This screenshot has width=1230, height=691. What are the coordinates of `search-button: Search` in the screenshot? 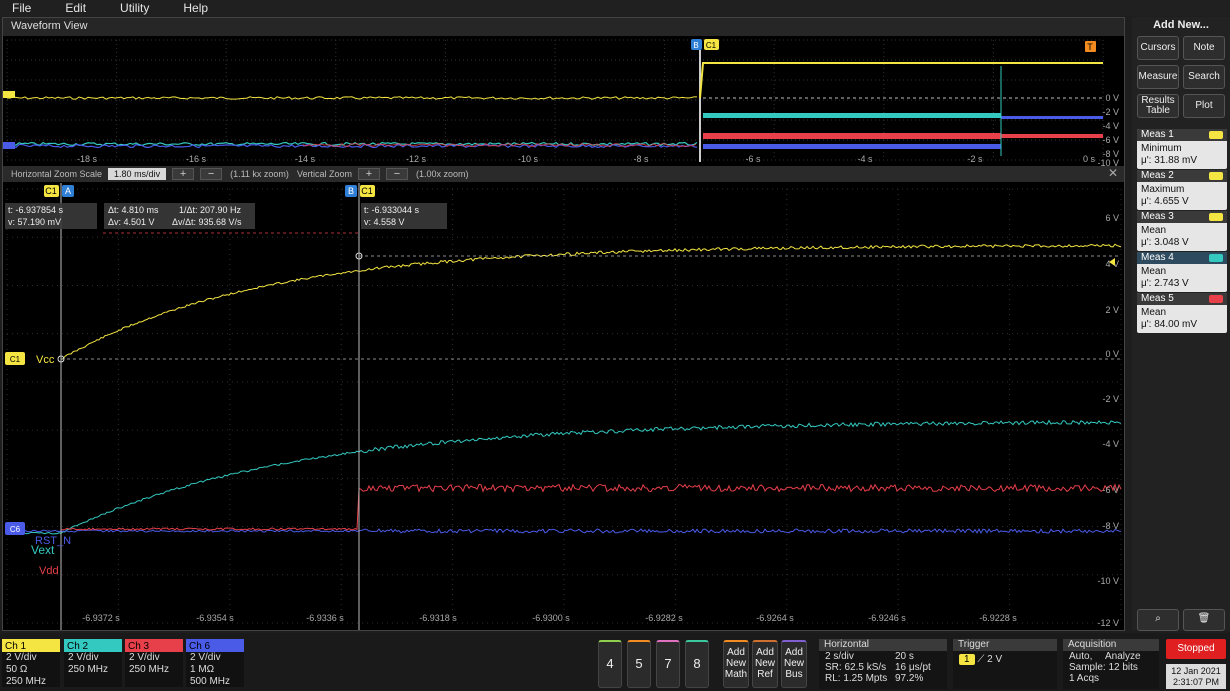 It's located at (1204, 77).